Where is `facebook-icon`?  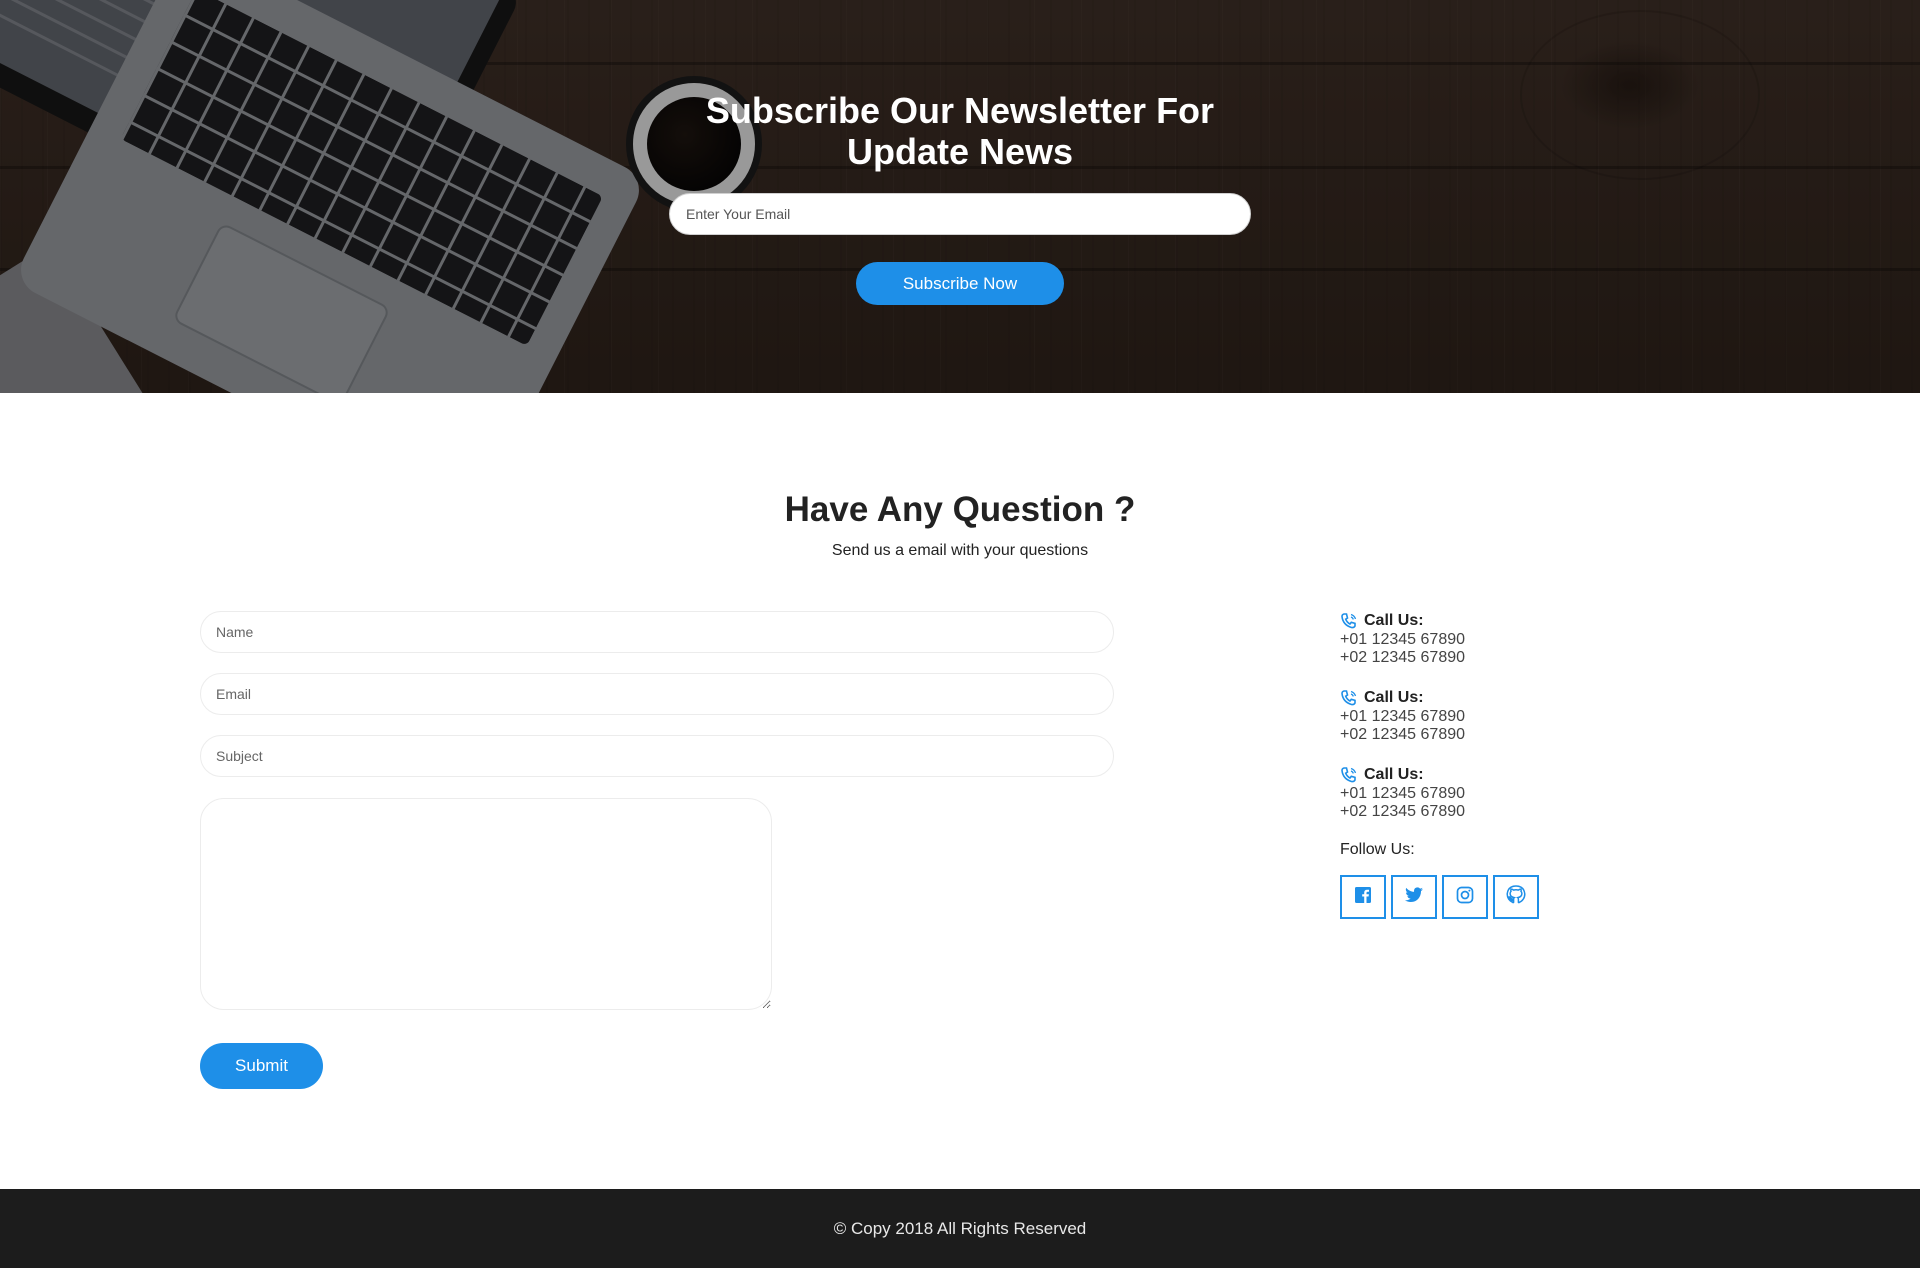 facebook-icon is located at coordinates (1363, 897).